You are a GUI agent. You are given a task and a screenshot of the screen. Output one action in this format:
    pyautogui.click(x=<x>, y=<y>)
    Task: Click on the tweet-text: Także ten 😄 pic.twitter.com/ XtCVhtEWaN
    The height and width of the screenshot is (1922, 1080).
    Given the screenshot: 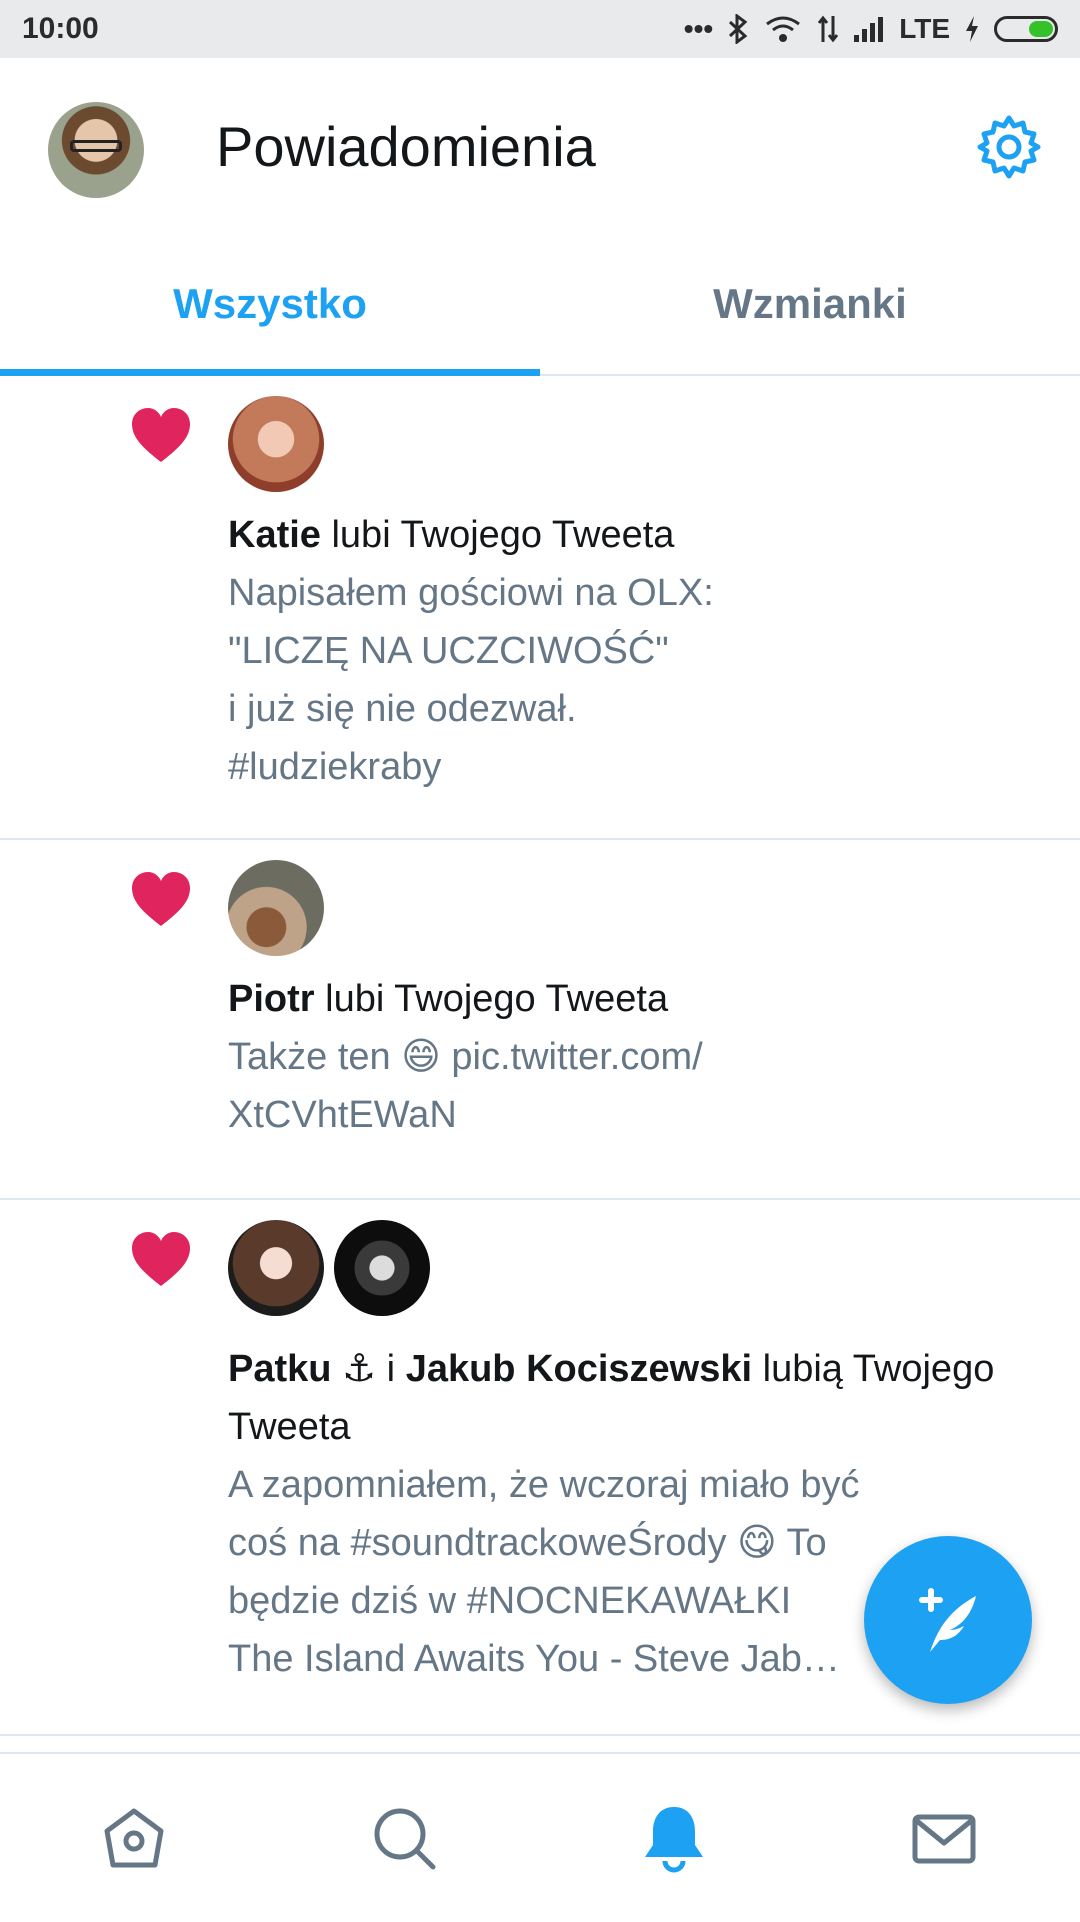 What is the action you would take?
    pyautogui.click(x=634, y=1086)
    